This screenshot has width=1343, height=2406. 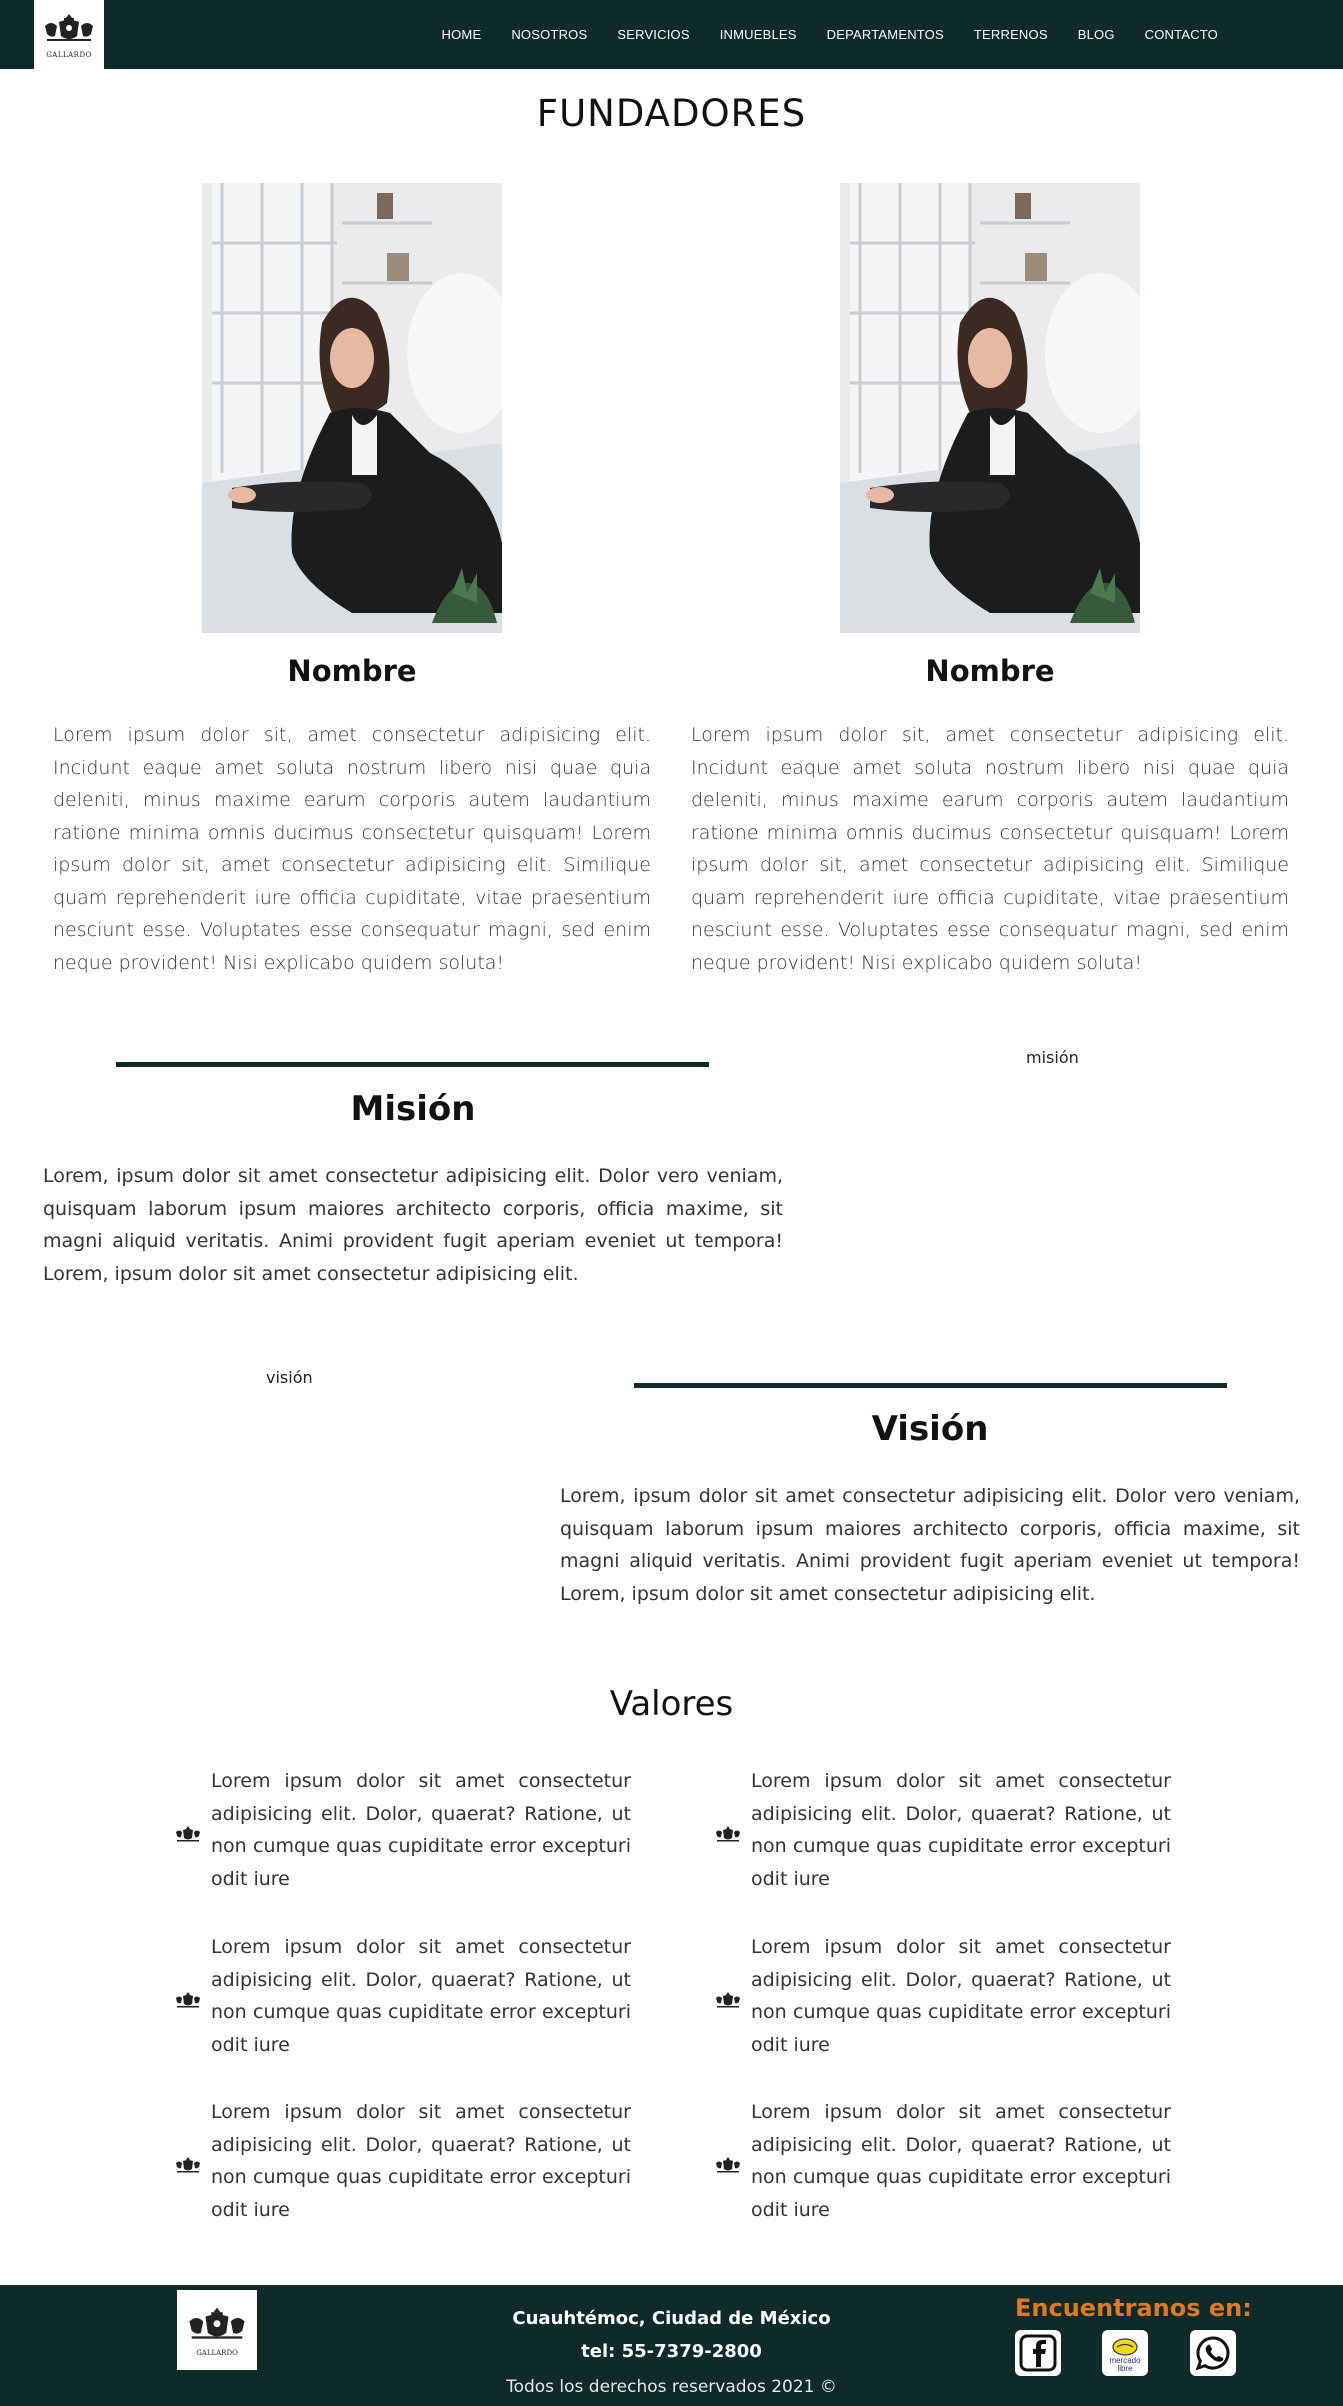 I want to click on nav-item-terrenos: TERRENOS, so click(x=1011, y=34).